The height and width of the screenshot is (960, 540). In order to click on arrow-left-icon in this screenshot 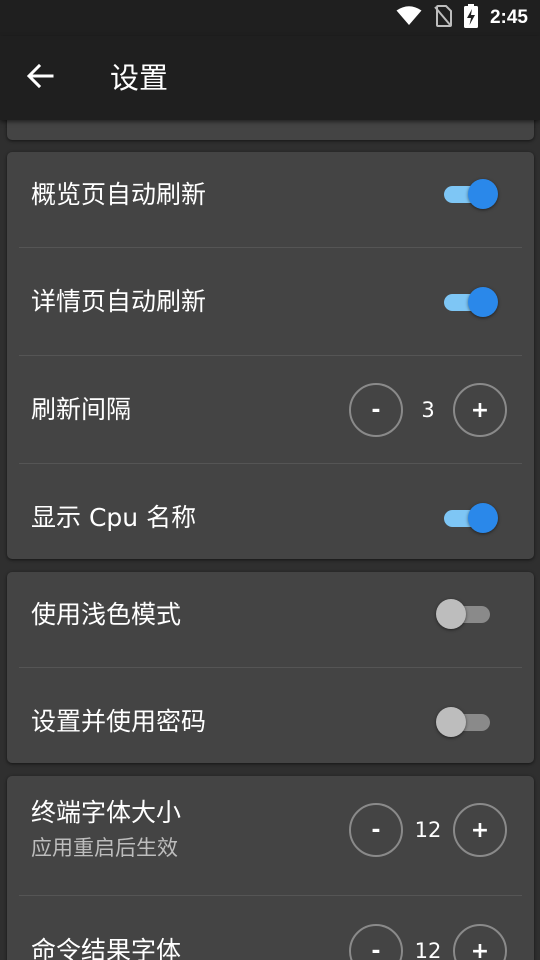, I will do `click(40, 78)`.